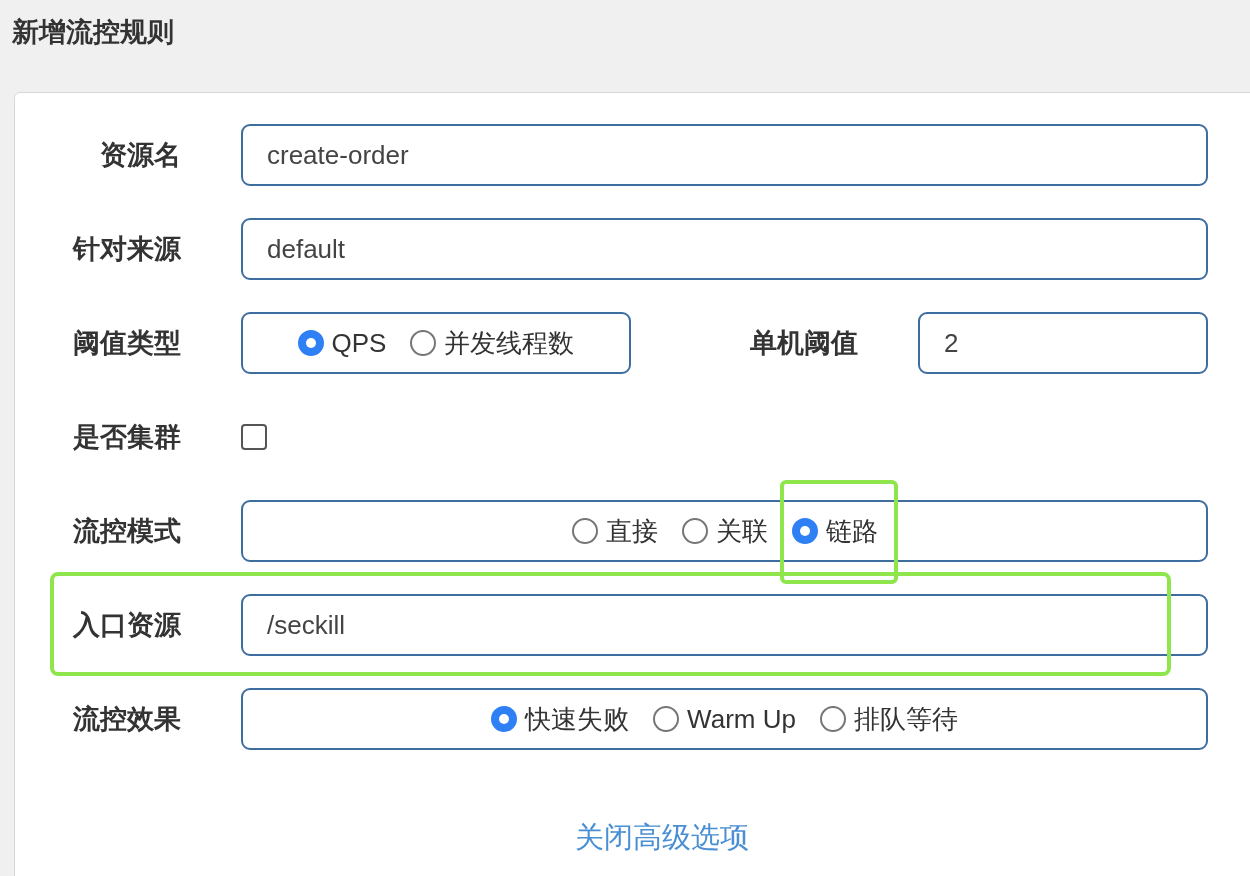 The height and width of the screenshot is (876, 1250). What do you see at coordinates (905, 719) in the screenshot?
I see `radio-label: 排队等待` at bounding box center [905, 719].